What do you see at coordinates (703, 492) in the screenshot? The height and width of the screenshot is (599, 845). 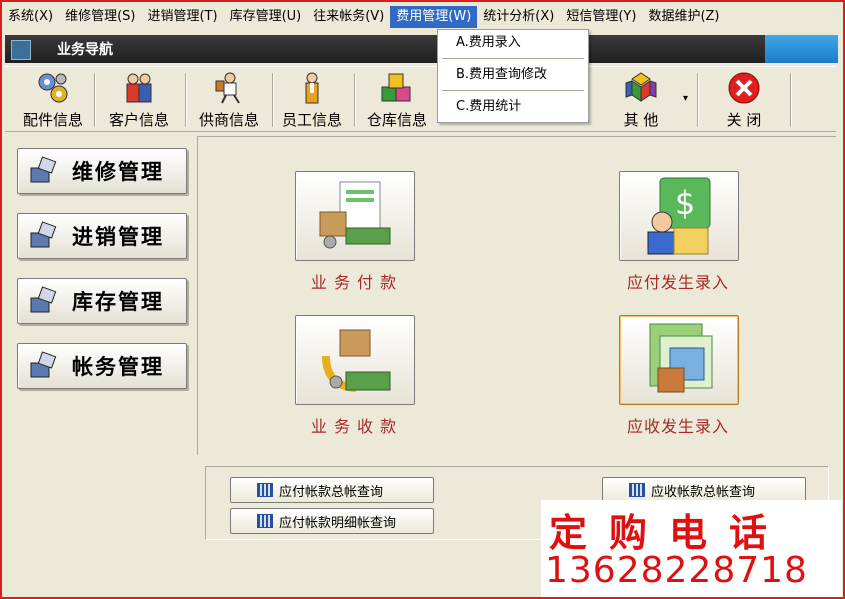 I see `query-button-label: 应收帐款总帐查询` at bounding box center [703, 492].